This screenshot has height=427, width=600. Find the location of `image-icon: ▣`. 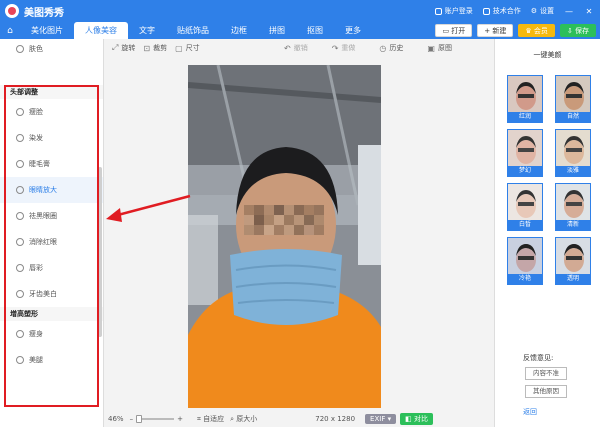

image-icon: ▣ is located at coordinates (431, 48).